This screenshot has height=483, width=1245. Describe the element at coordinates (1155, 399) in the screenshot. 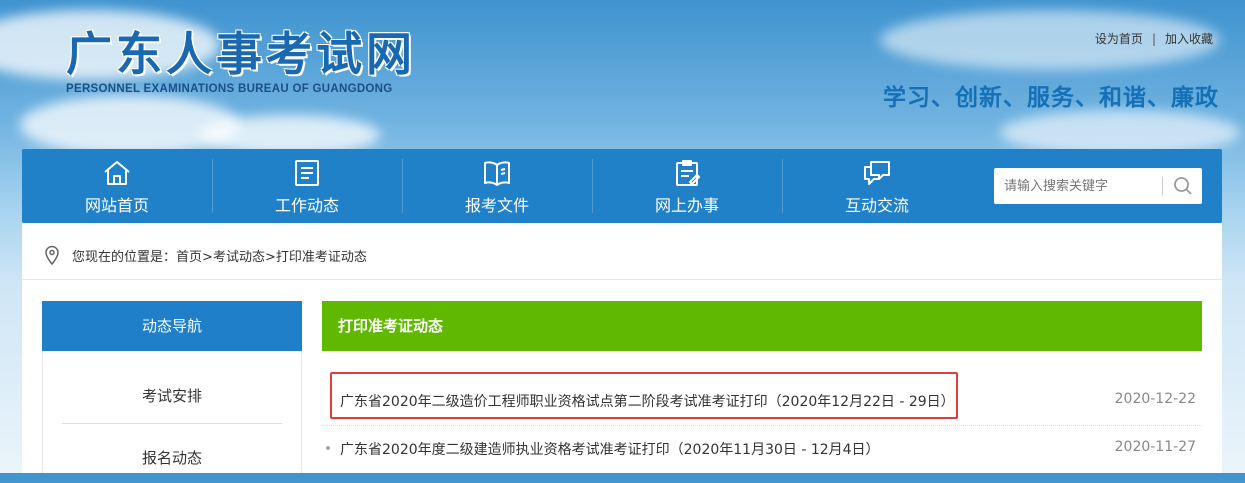

I see `news-date: 2020-12-22` at that location.